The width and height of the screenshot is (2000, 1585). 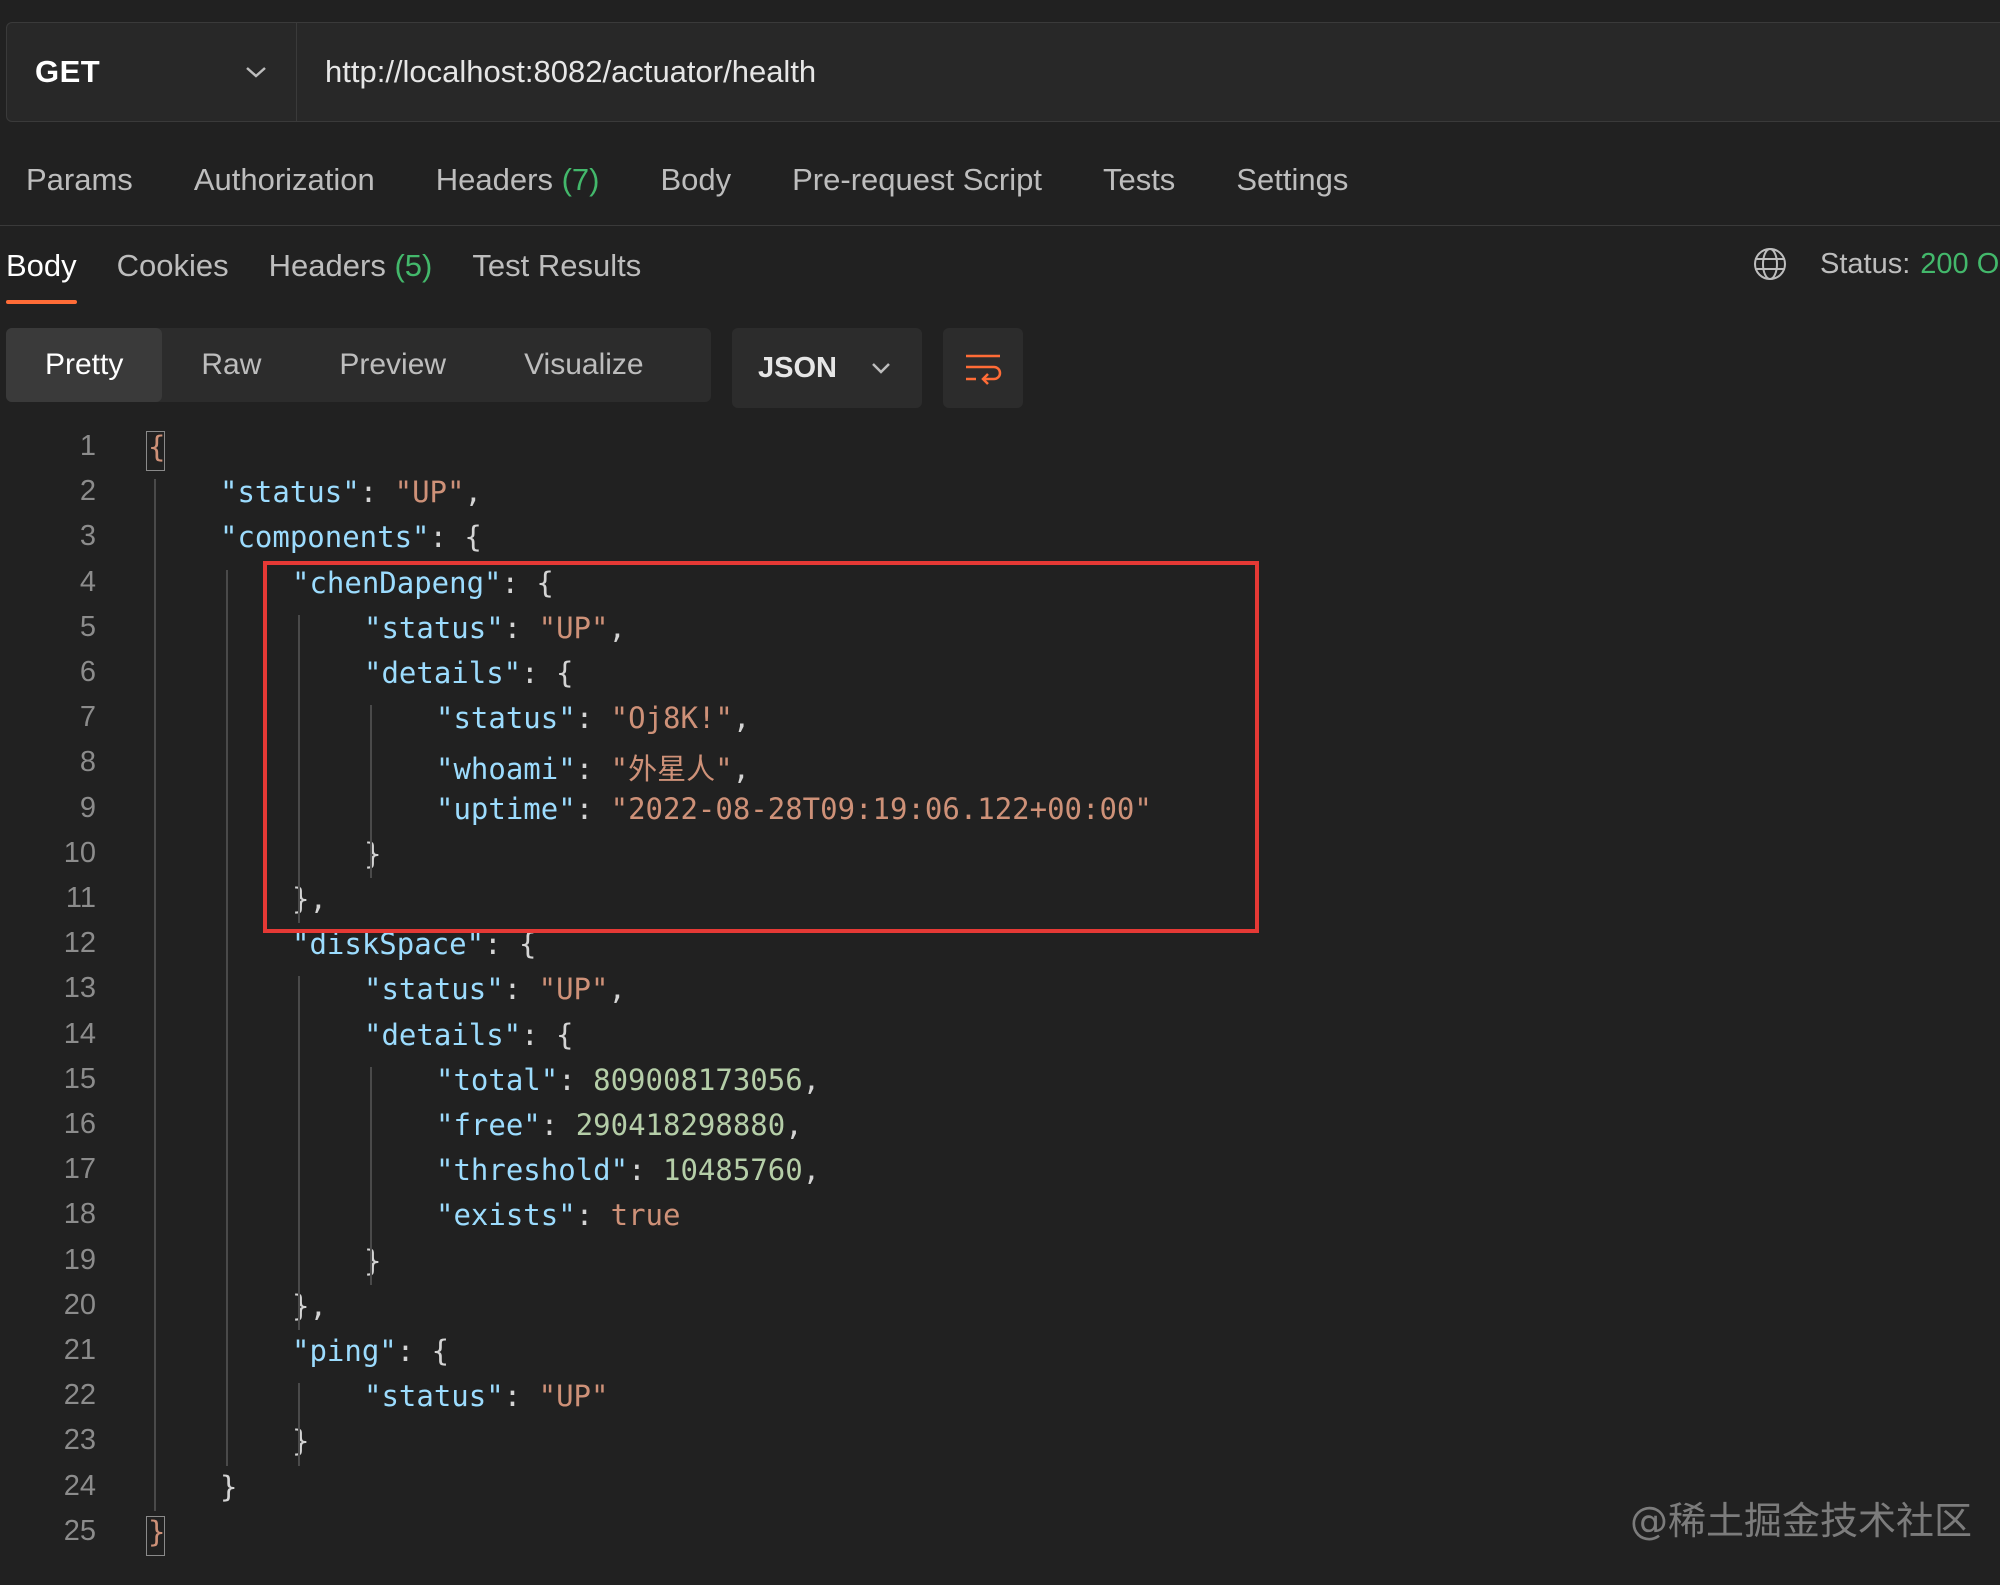 I want to click on tab-label: Pre-request Script, so click(x=917, y=179).